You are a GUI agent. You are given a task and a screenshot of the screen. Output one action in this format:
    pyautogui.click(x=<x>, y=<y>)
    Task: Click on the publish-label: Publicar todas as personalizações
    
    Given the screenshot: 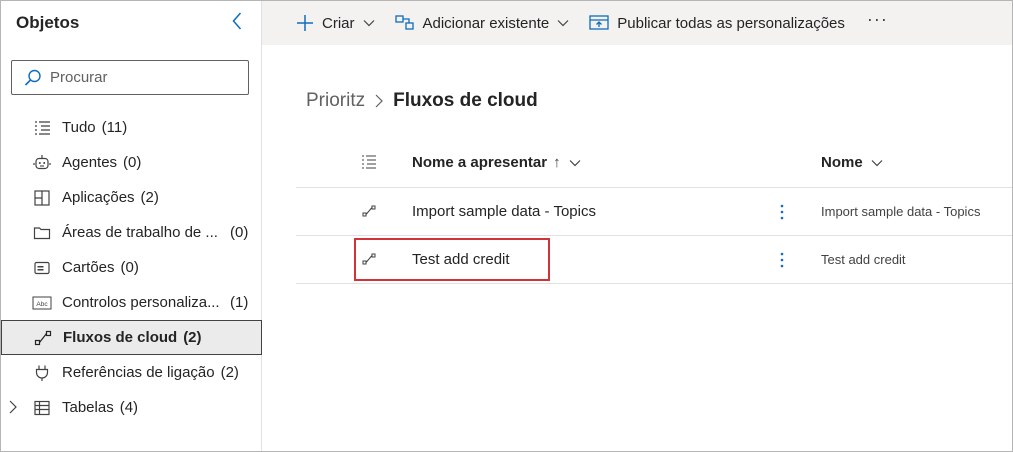 What is the action you would take?
    pyautogui.click(x=731, y=23)
    